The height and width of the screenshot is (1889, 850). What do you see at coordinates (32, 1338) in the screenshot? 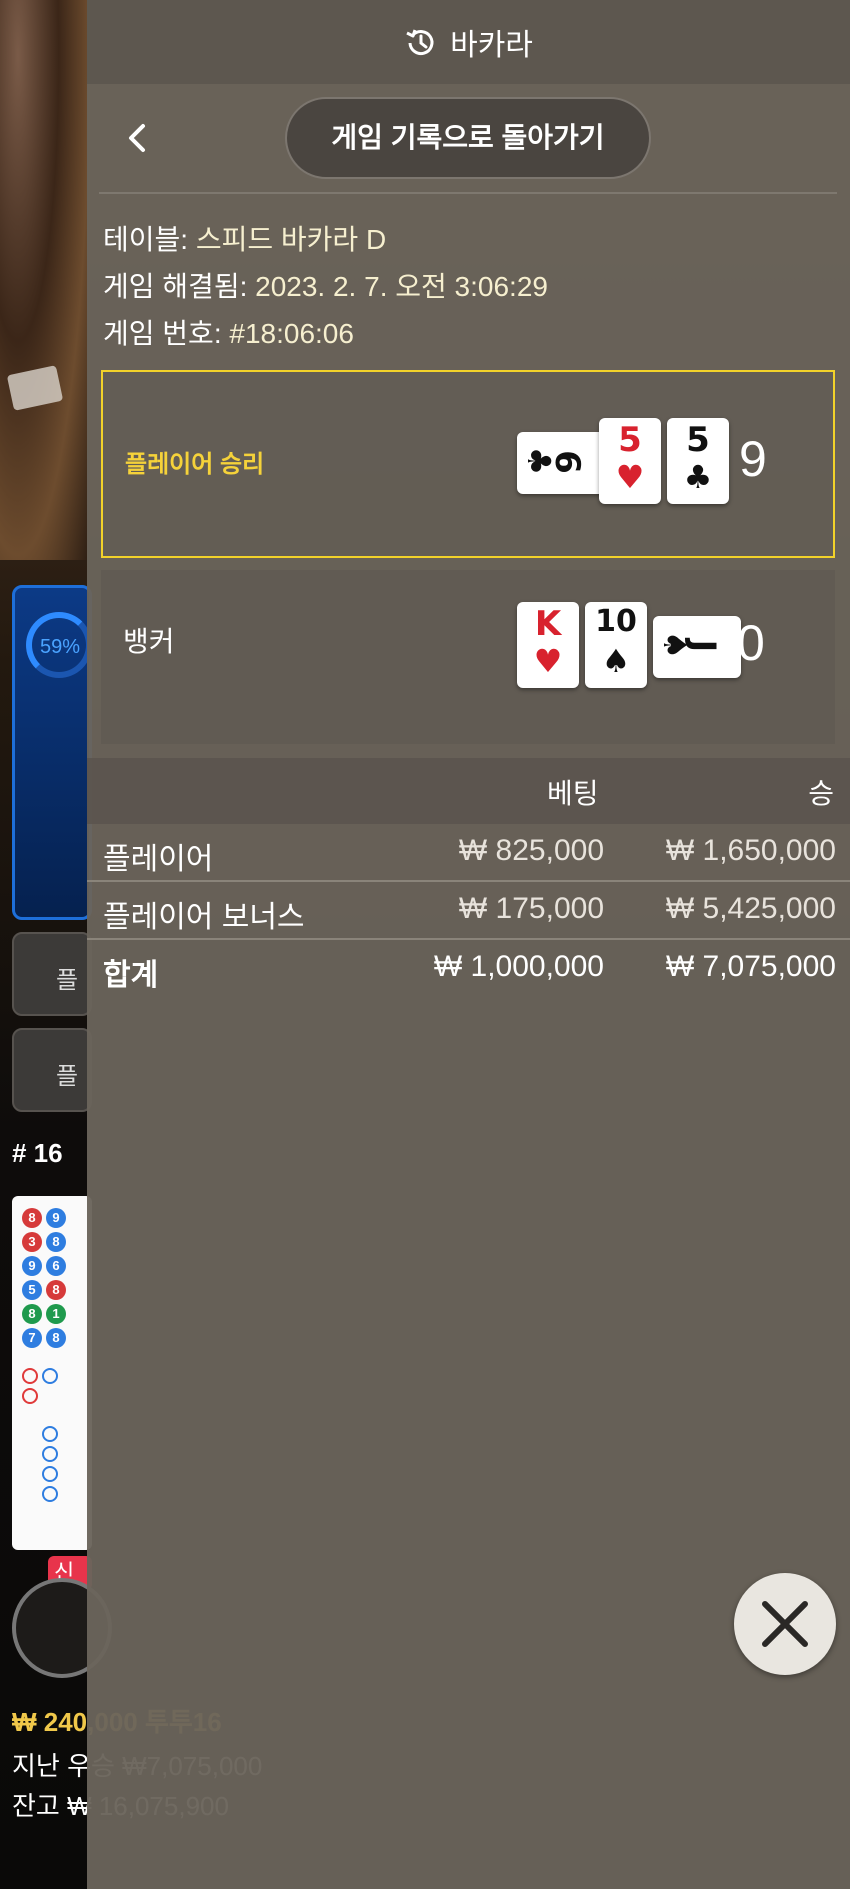
I see `roadmap-bead: 7` at bounding box center [32, 1338].